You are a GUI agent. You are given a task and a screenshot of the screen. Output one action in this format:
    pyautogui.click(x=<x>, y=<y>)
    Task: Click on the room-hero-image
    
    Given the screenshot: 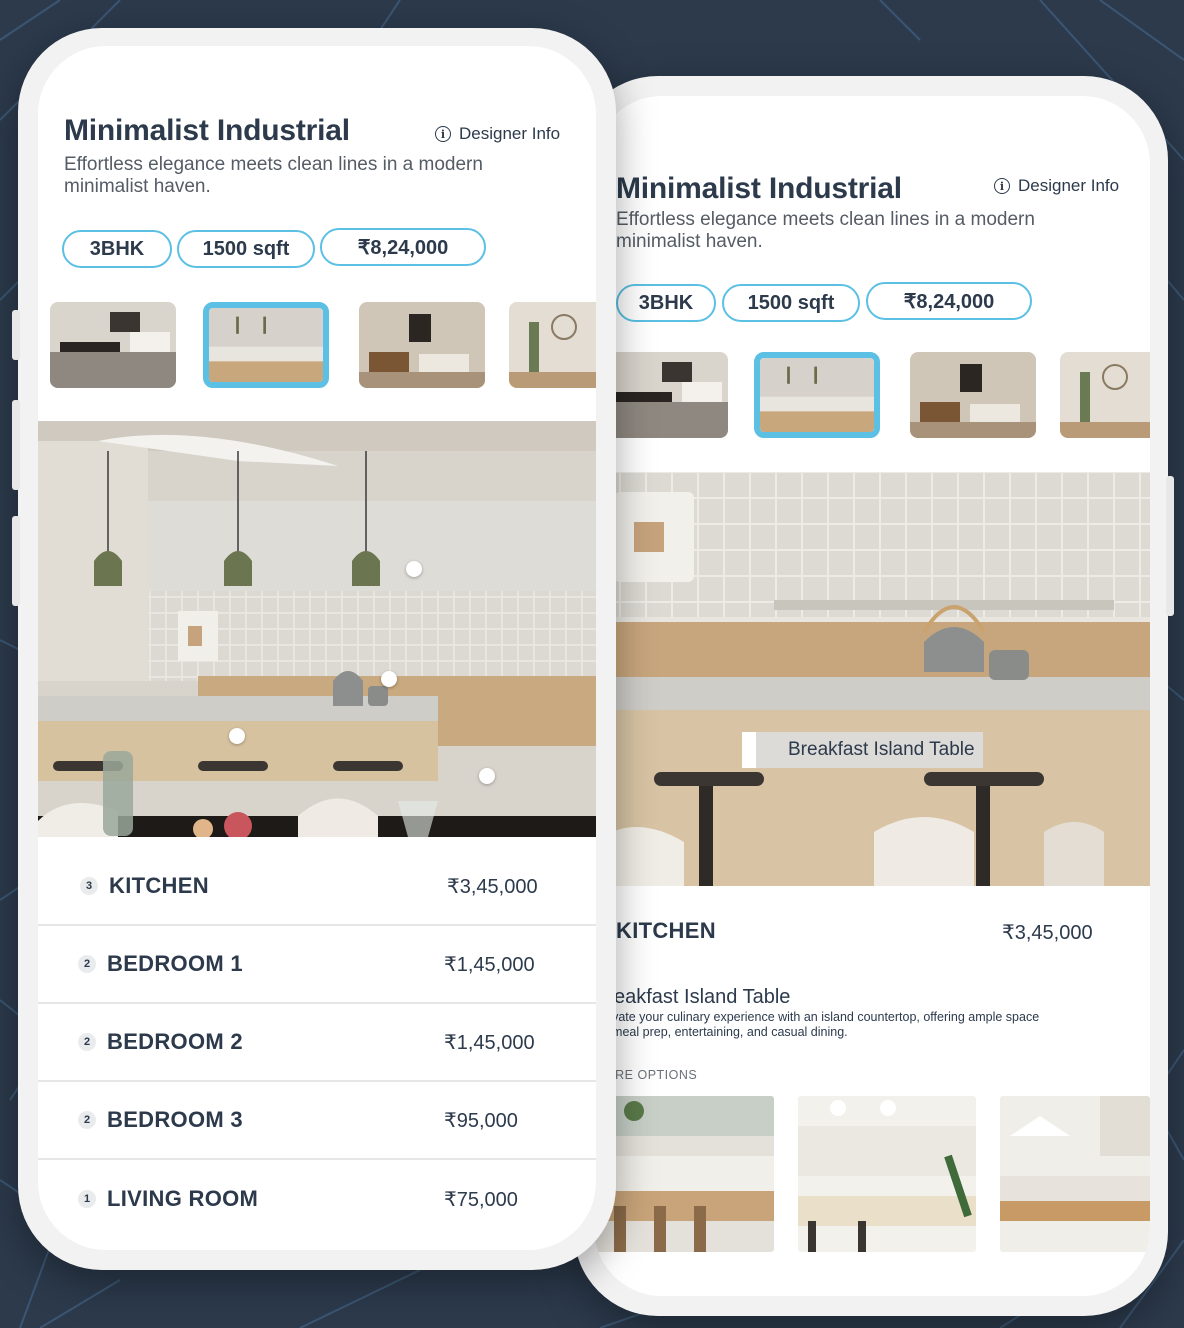 What is the action you would take?
    pyautogui.click(x=317, y=629)
    